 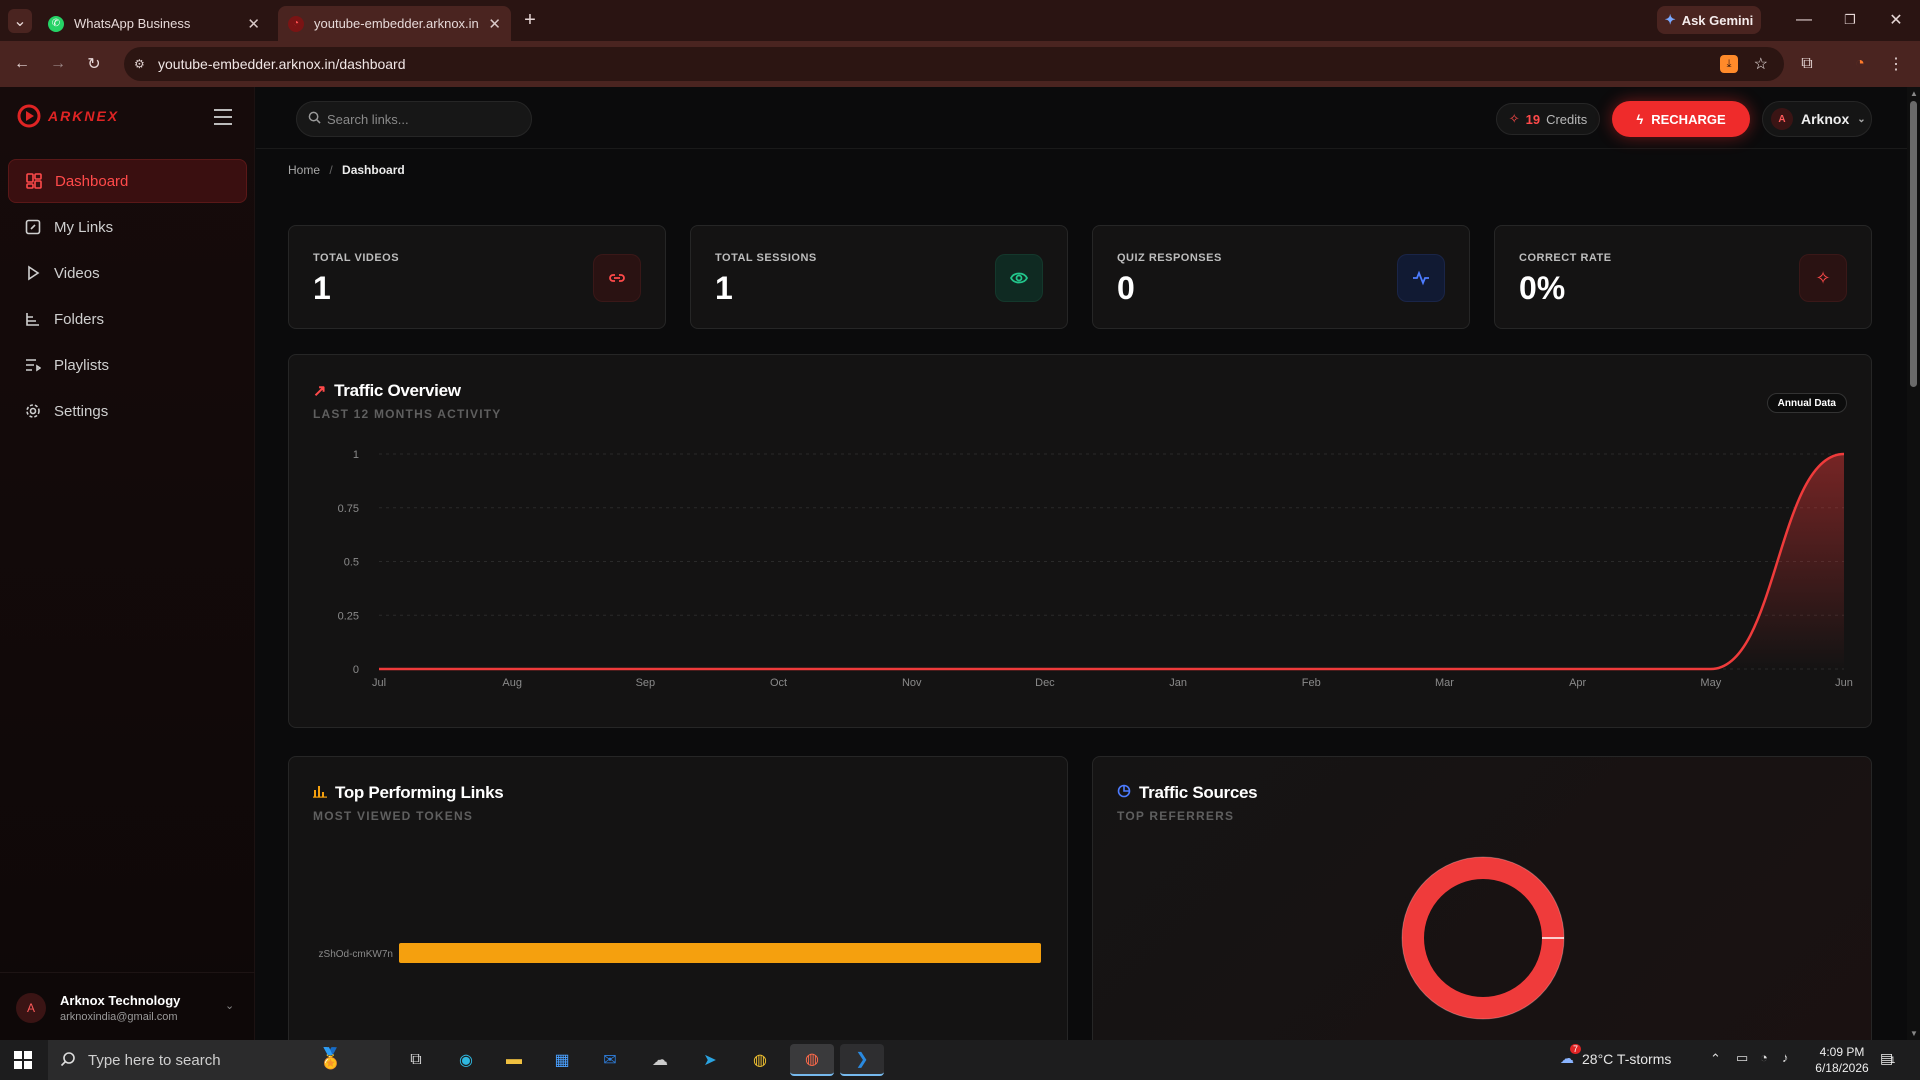 What do you see at coordinates (84, 227) in the screenshot?
I see `sidebar-item-label: My Links` at bounding box center [84, 227].